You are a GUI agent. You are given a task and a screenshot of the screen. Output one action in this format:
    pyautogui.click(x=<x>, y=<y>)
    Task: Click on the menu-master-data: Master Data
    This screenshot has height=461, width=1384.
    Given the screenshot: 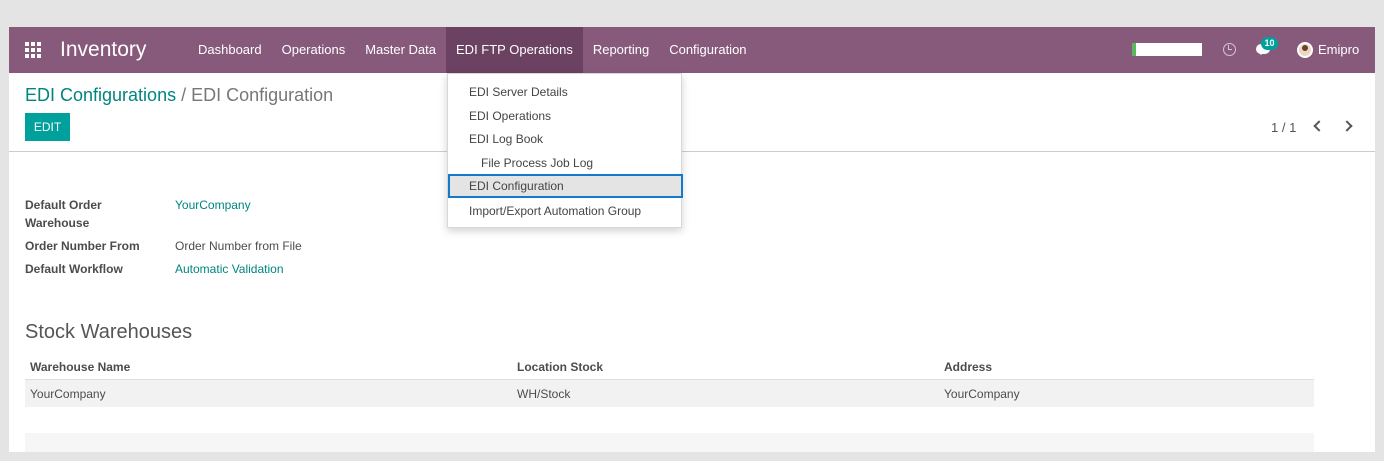 What is the action you would take?
    pyautogui.click(x=400, y=50)
    